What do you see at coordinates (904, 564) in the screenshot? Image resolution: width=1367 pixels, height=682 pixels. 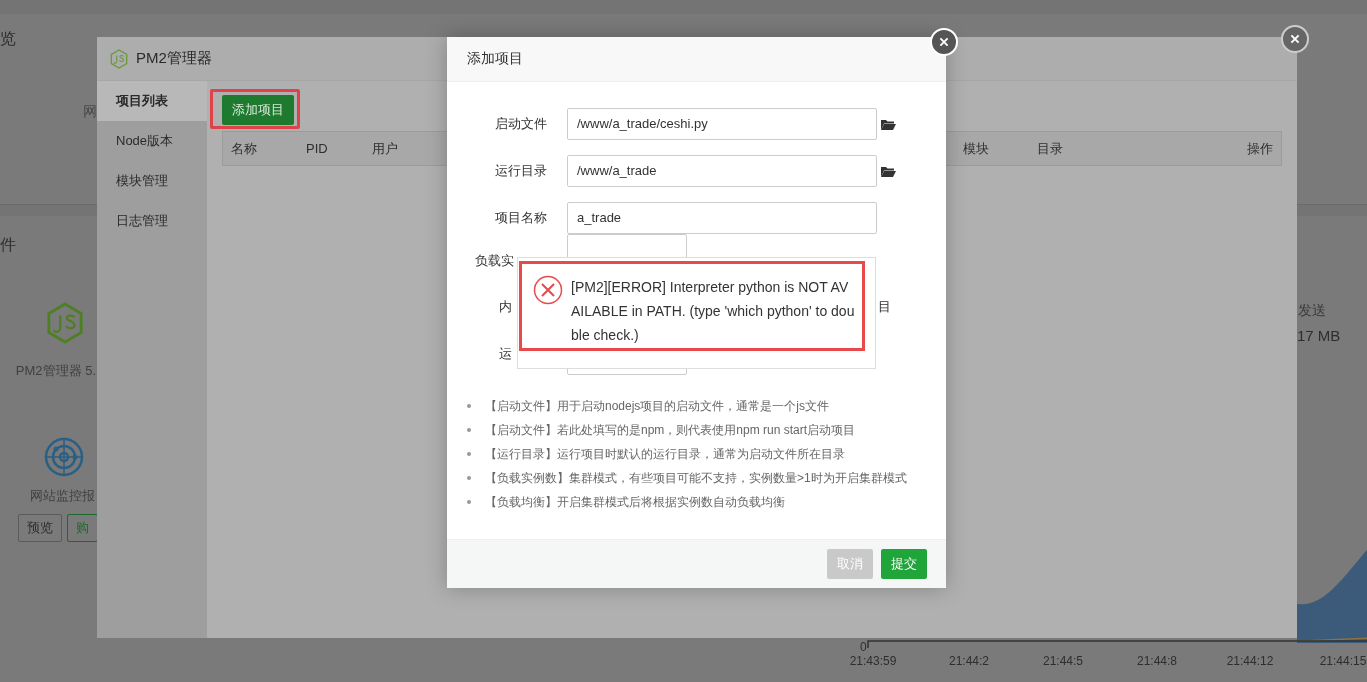 I see `submit-button: 提交` at bounding box center [904, 564].